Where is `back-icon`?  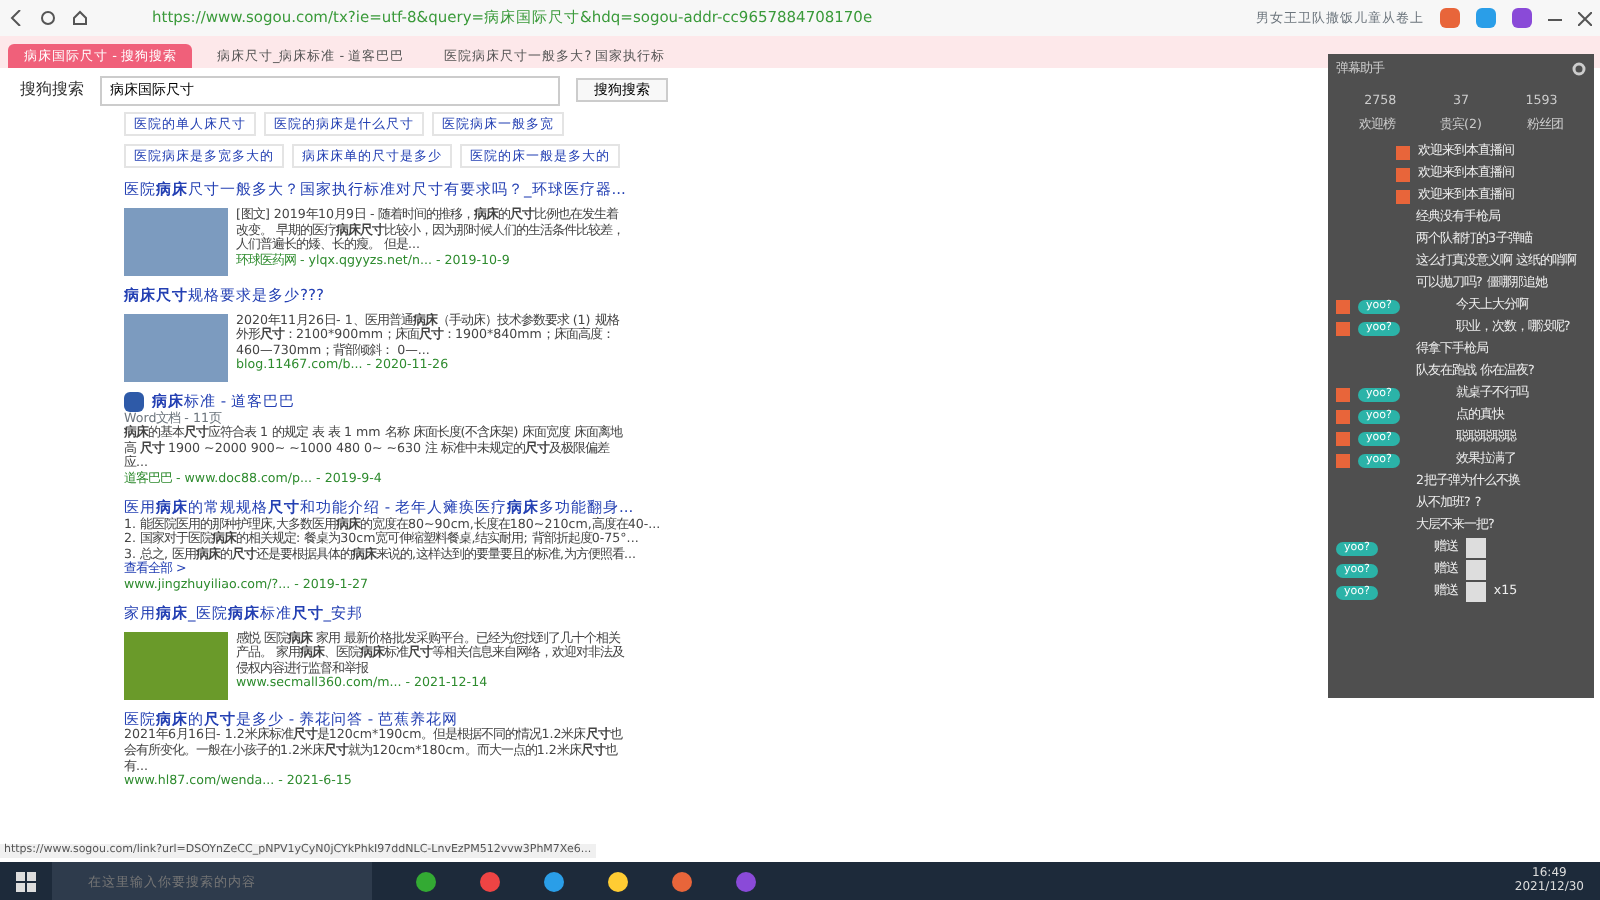
back-icon is located at coordinates (16, 18).